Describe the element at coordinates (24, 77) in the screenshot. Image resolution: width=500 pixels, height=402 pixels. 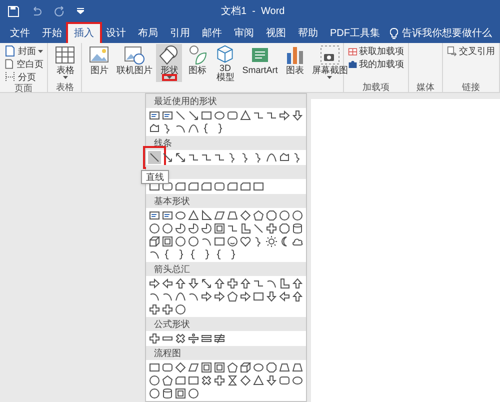
I see `ribbon-button: 分页` at that location.